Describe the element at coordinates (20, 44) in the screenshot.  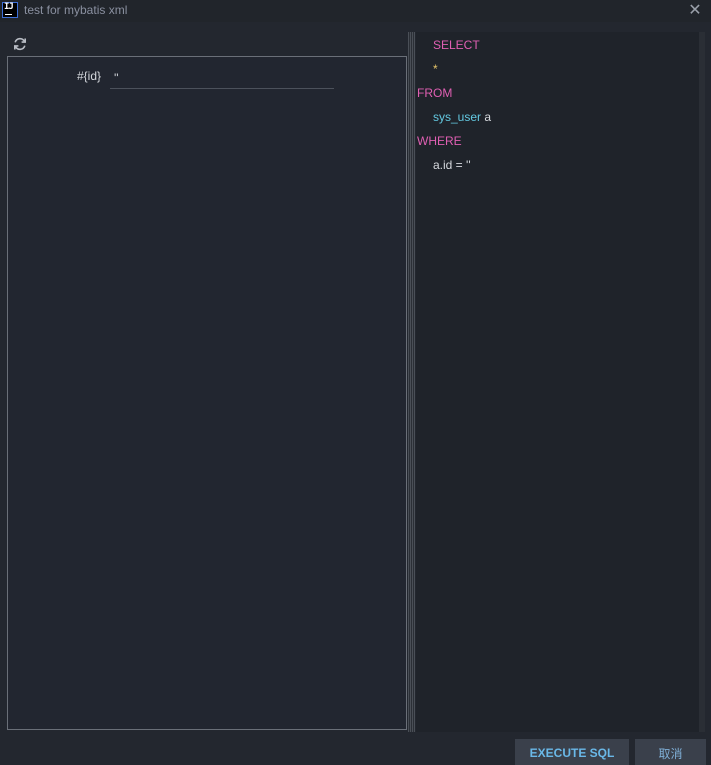
I see `refresh-icon` at that location.